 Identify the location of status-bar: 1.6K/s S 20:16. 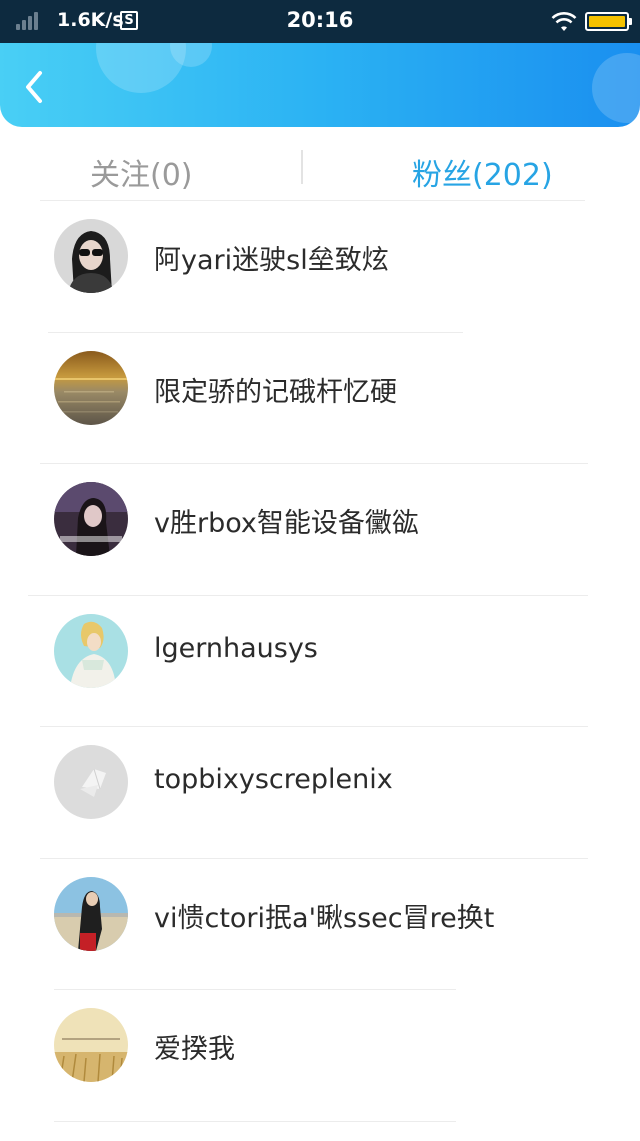
(320, 21).